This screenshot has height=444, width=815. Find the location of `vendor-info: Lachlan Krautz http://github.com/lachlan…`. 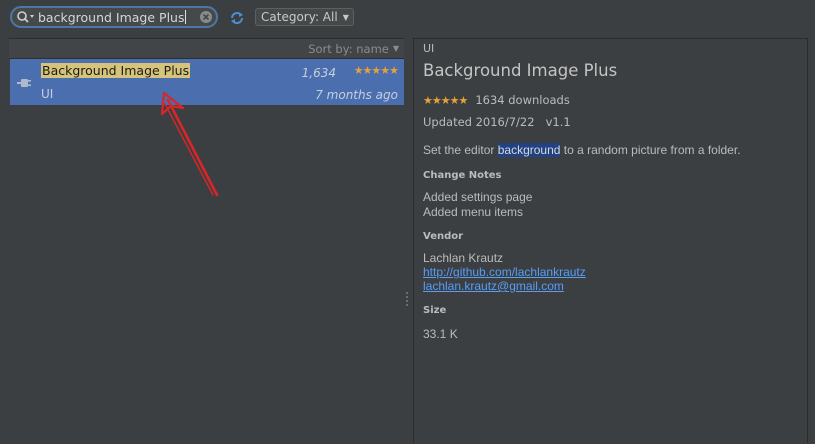

vendor-info: Lachlan Krautz http://github.com/lachlan… is located at coordinates (504, 272).